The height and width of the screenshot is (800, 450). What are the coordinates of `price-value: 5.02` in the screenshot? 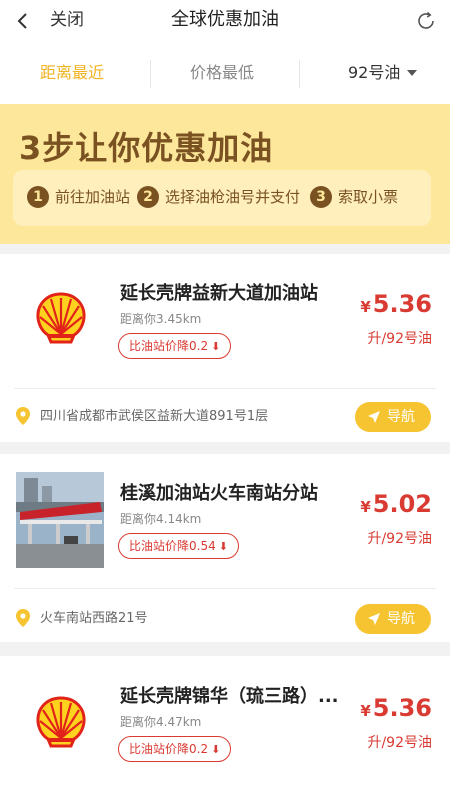 It's located at (402, 504).